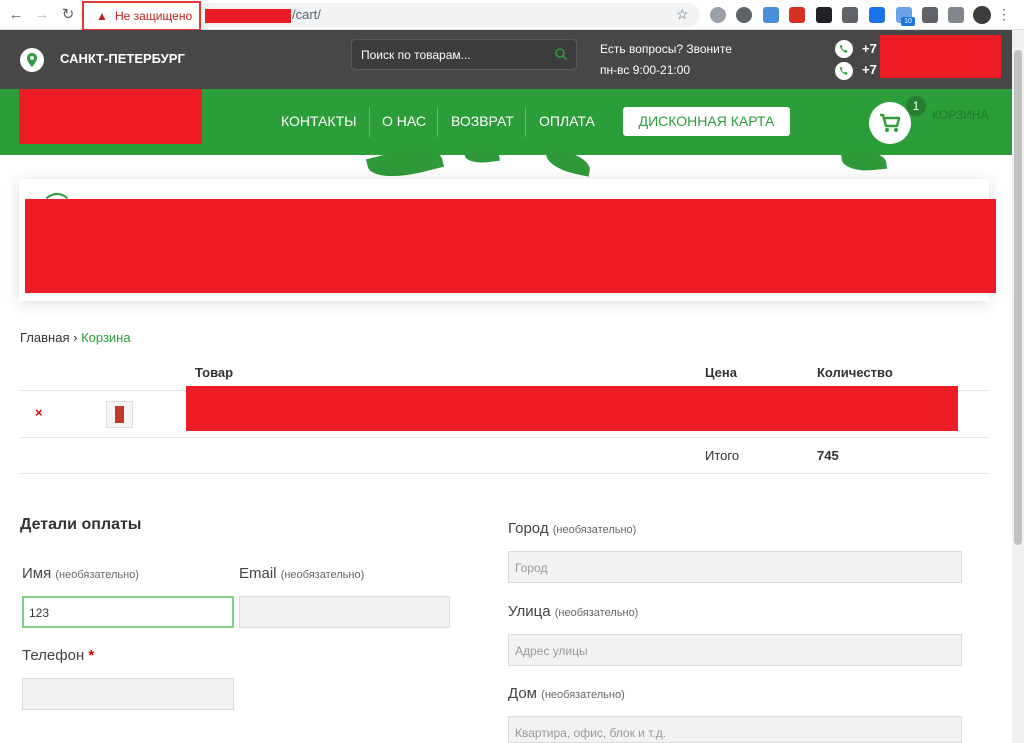 The height and width of the screenshot is (743, 1024). Describe the element at coordinates (735, 567) in the screenshot. I see `city-field: Город` at that location.